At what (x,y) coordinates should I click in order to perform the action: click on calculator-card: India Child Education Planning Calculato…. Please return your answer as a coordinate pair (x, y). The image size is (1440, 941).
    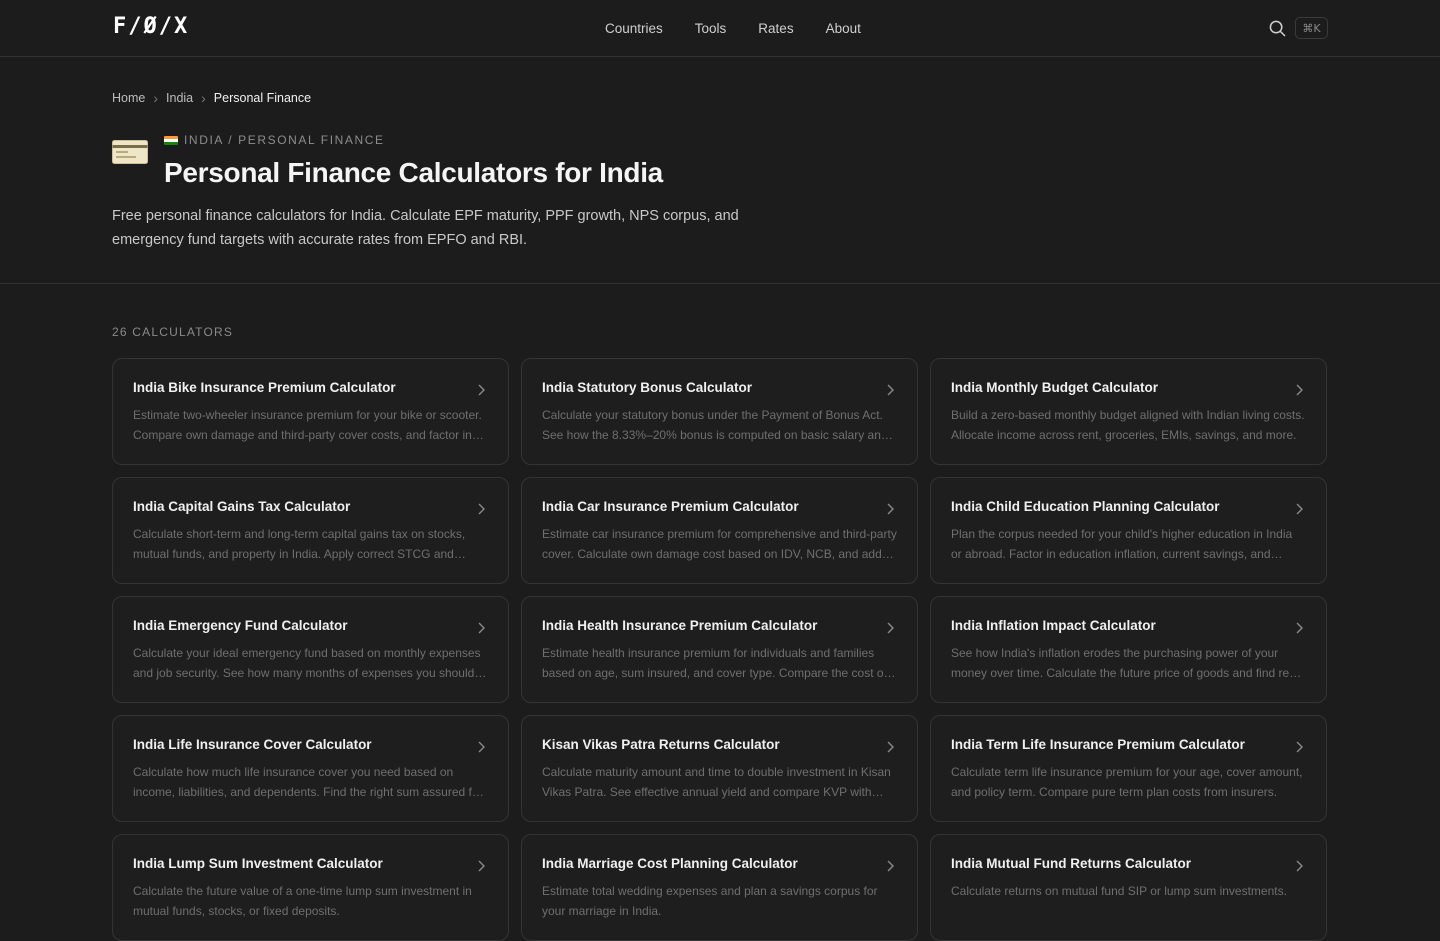
    Looking at the image, I should click on (1128, 530).